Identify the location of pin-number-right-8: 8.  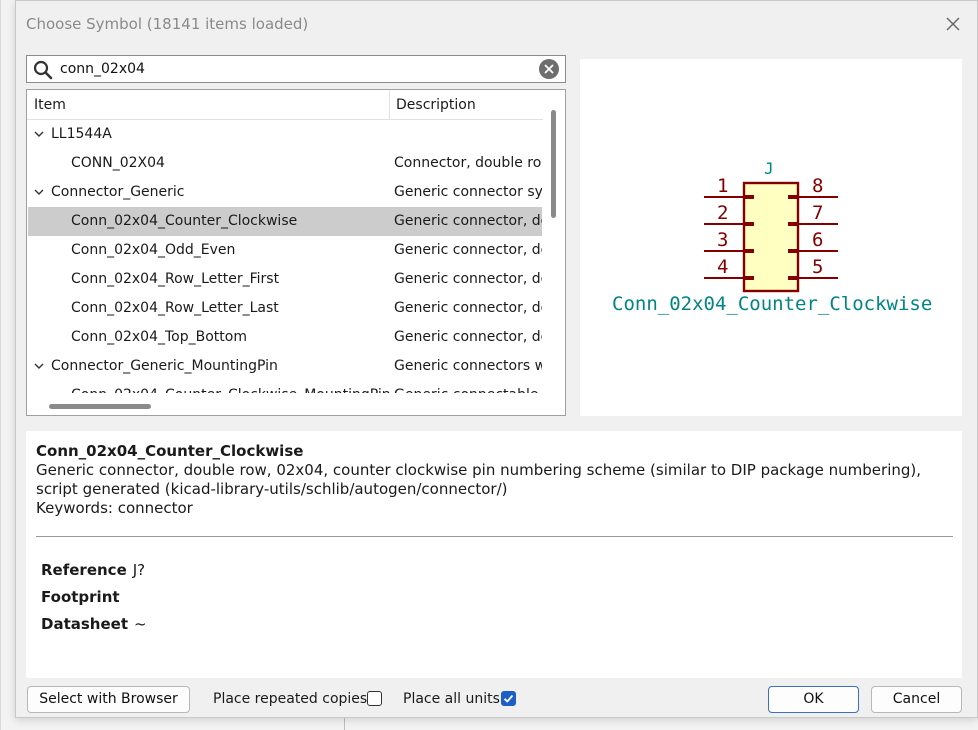
(818, 186).